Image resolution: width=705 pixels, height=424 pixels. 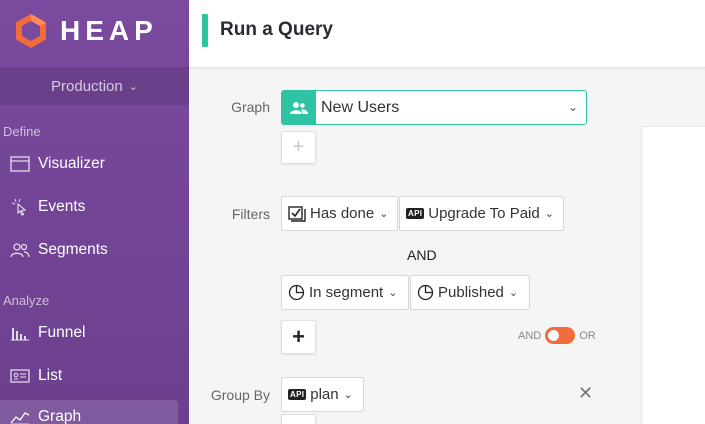 I want to click on brand-name: HEAP, so click(x=109, y=30).